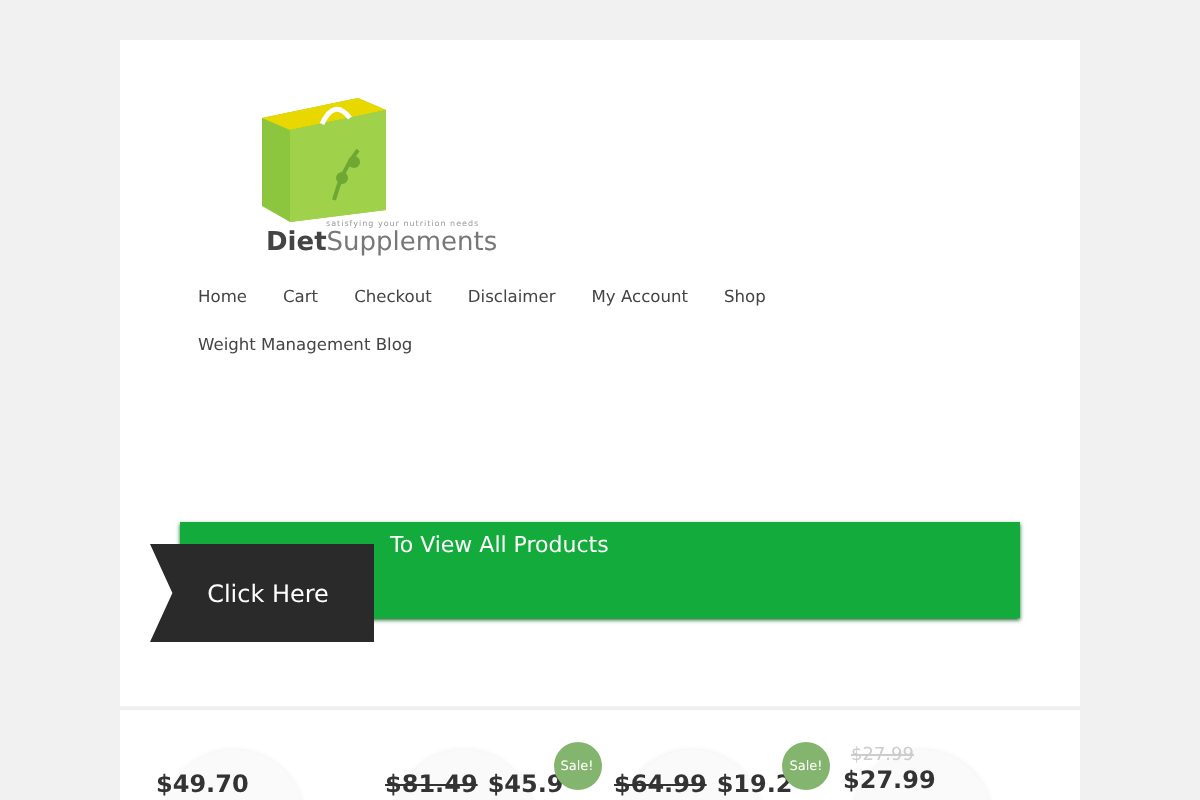  I want to click on old-price: $81.49, so click(431, 784).